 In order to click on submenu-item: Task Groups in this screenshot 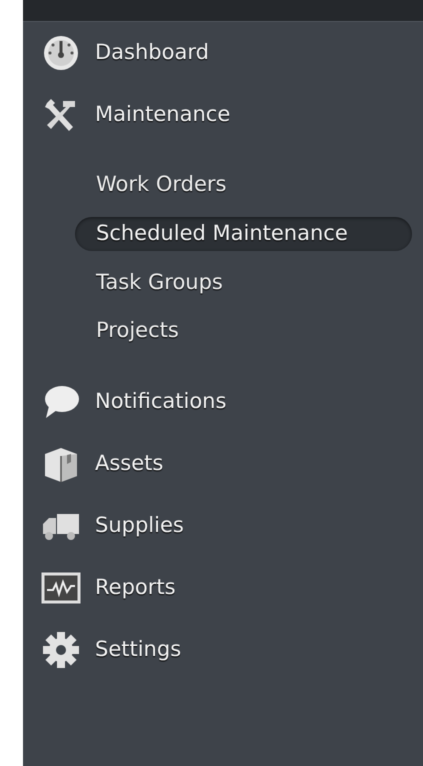, I will do `click(243, 283)`.